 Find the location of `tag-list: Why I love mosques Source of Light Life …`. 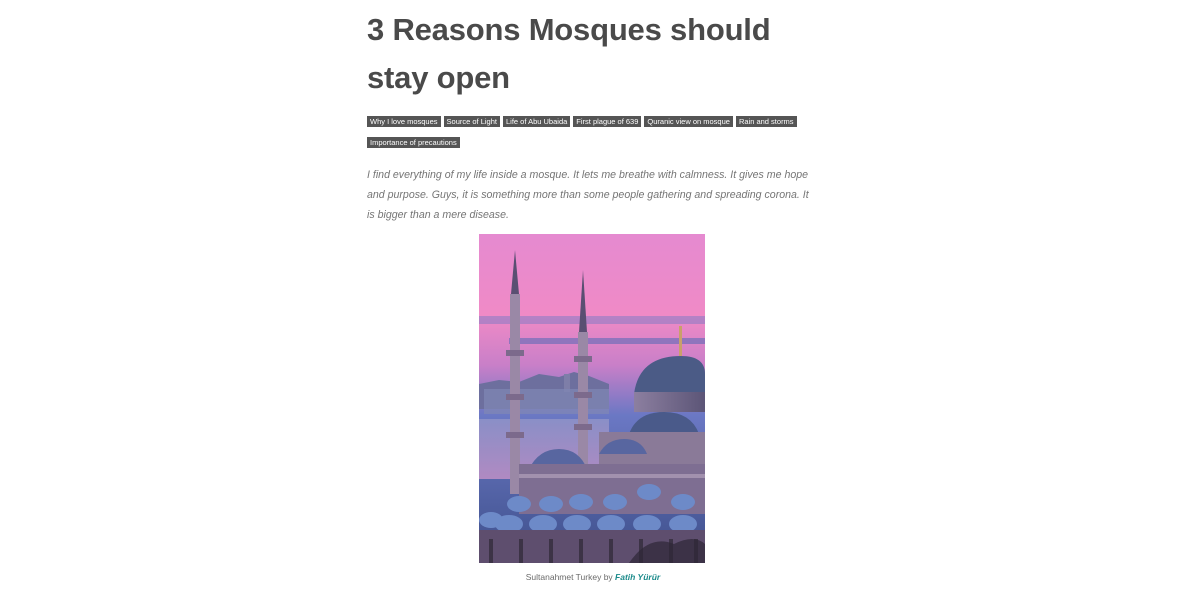

tag-list: Why I love mosques Source of Light Life … is located at coordinates (592, 132).